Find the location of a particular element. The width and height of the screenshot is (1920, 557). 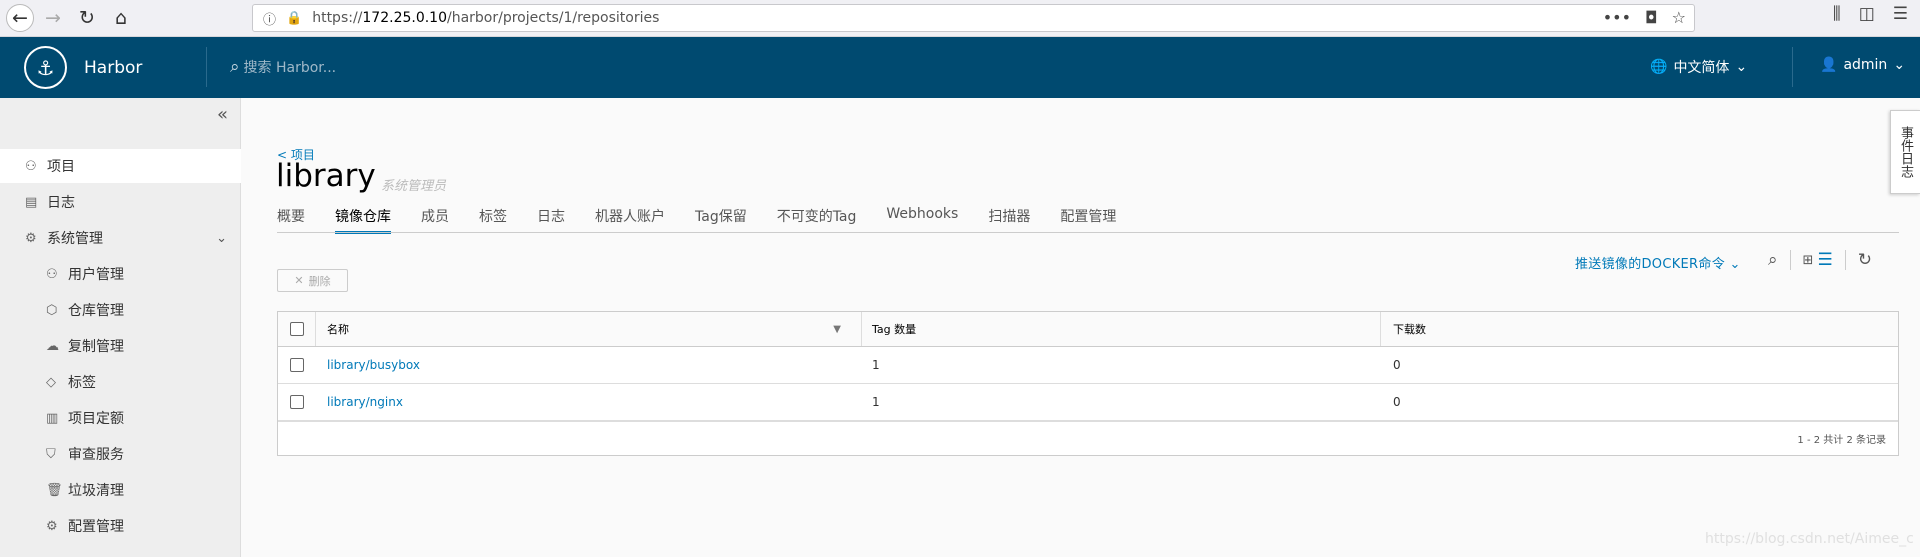

shield-icon: ⛉ is located at coordinates (51, 454).